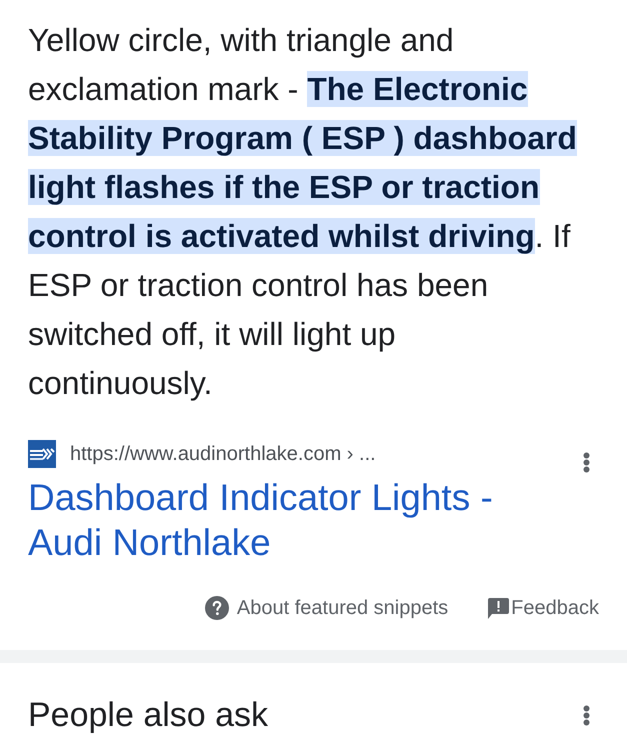  Describe the element at coordinates (543, 608) in the screenshot. I see `feedback-button: Feedback` at that location.